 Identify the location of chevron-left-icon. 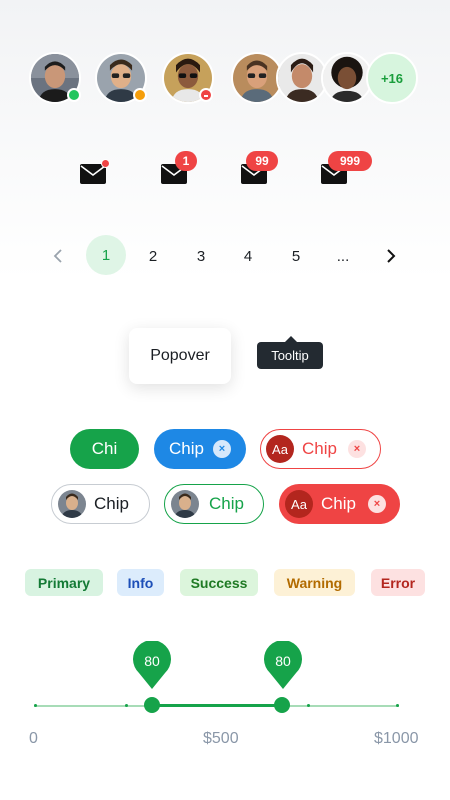
(57, 256).